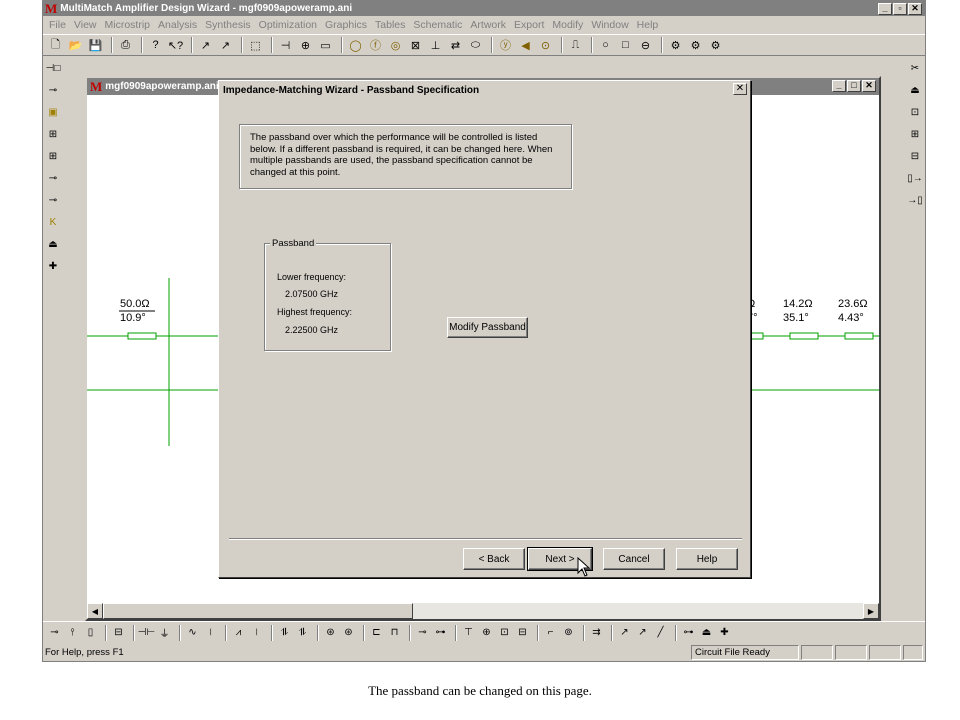 This screenshot has height=720, width=960. Describe the element at coordinates (258, 611) in the screenshot. I see `scroll-thumb` at that location.